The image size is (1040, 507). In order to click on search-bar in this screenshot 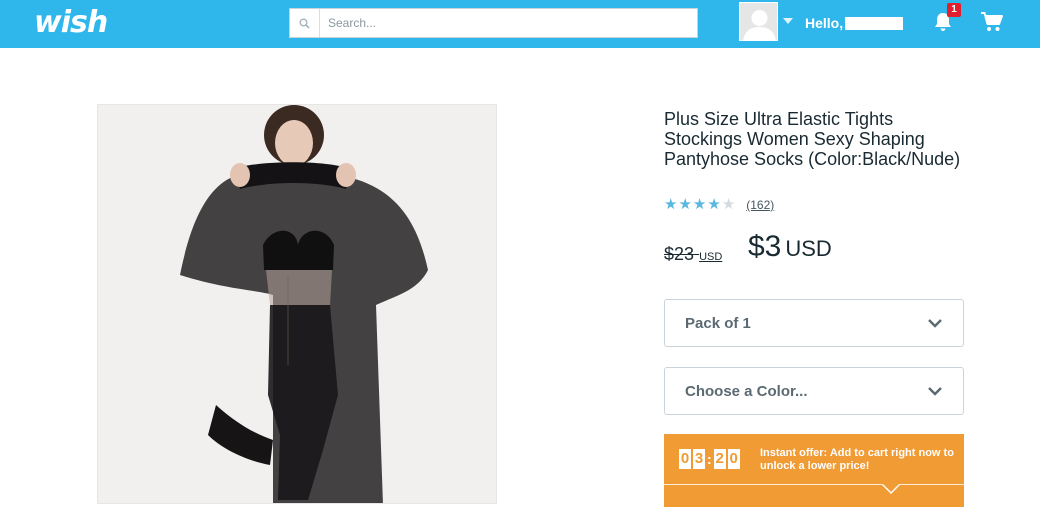, I will do `click(493, 23)`.